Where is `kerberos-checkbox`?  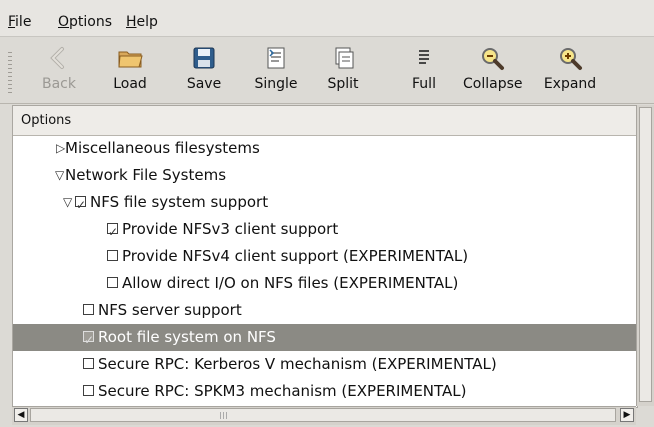
kerberos-checkbox is located at coordinates (88, 363).